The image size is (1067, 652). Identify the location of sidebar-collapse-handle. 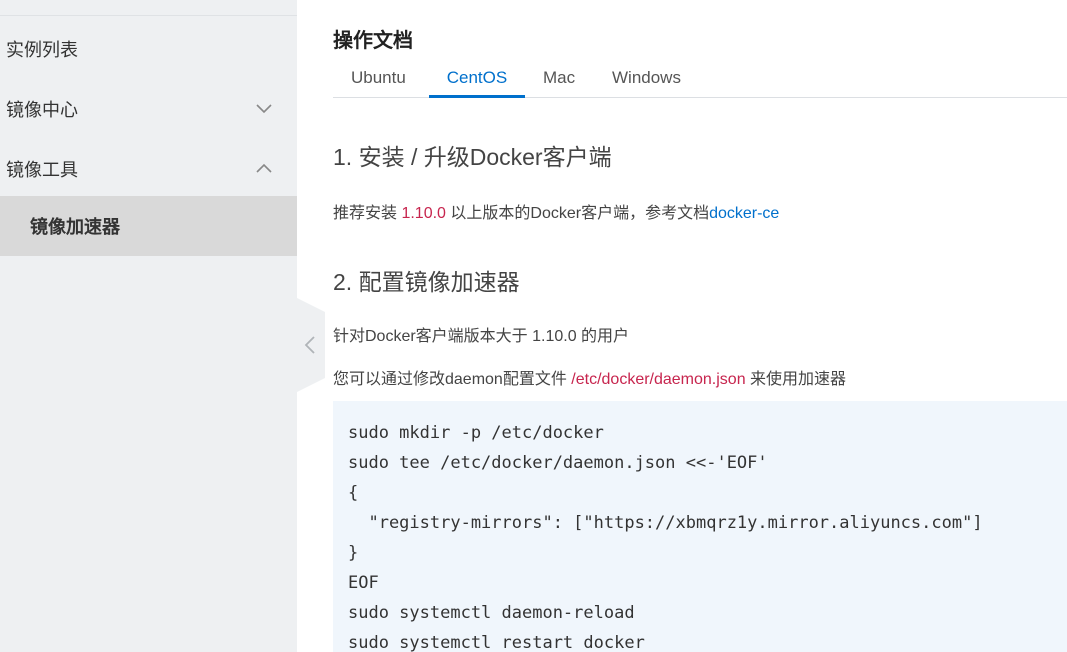
(311, 345).